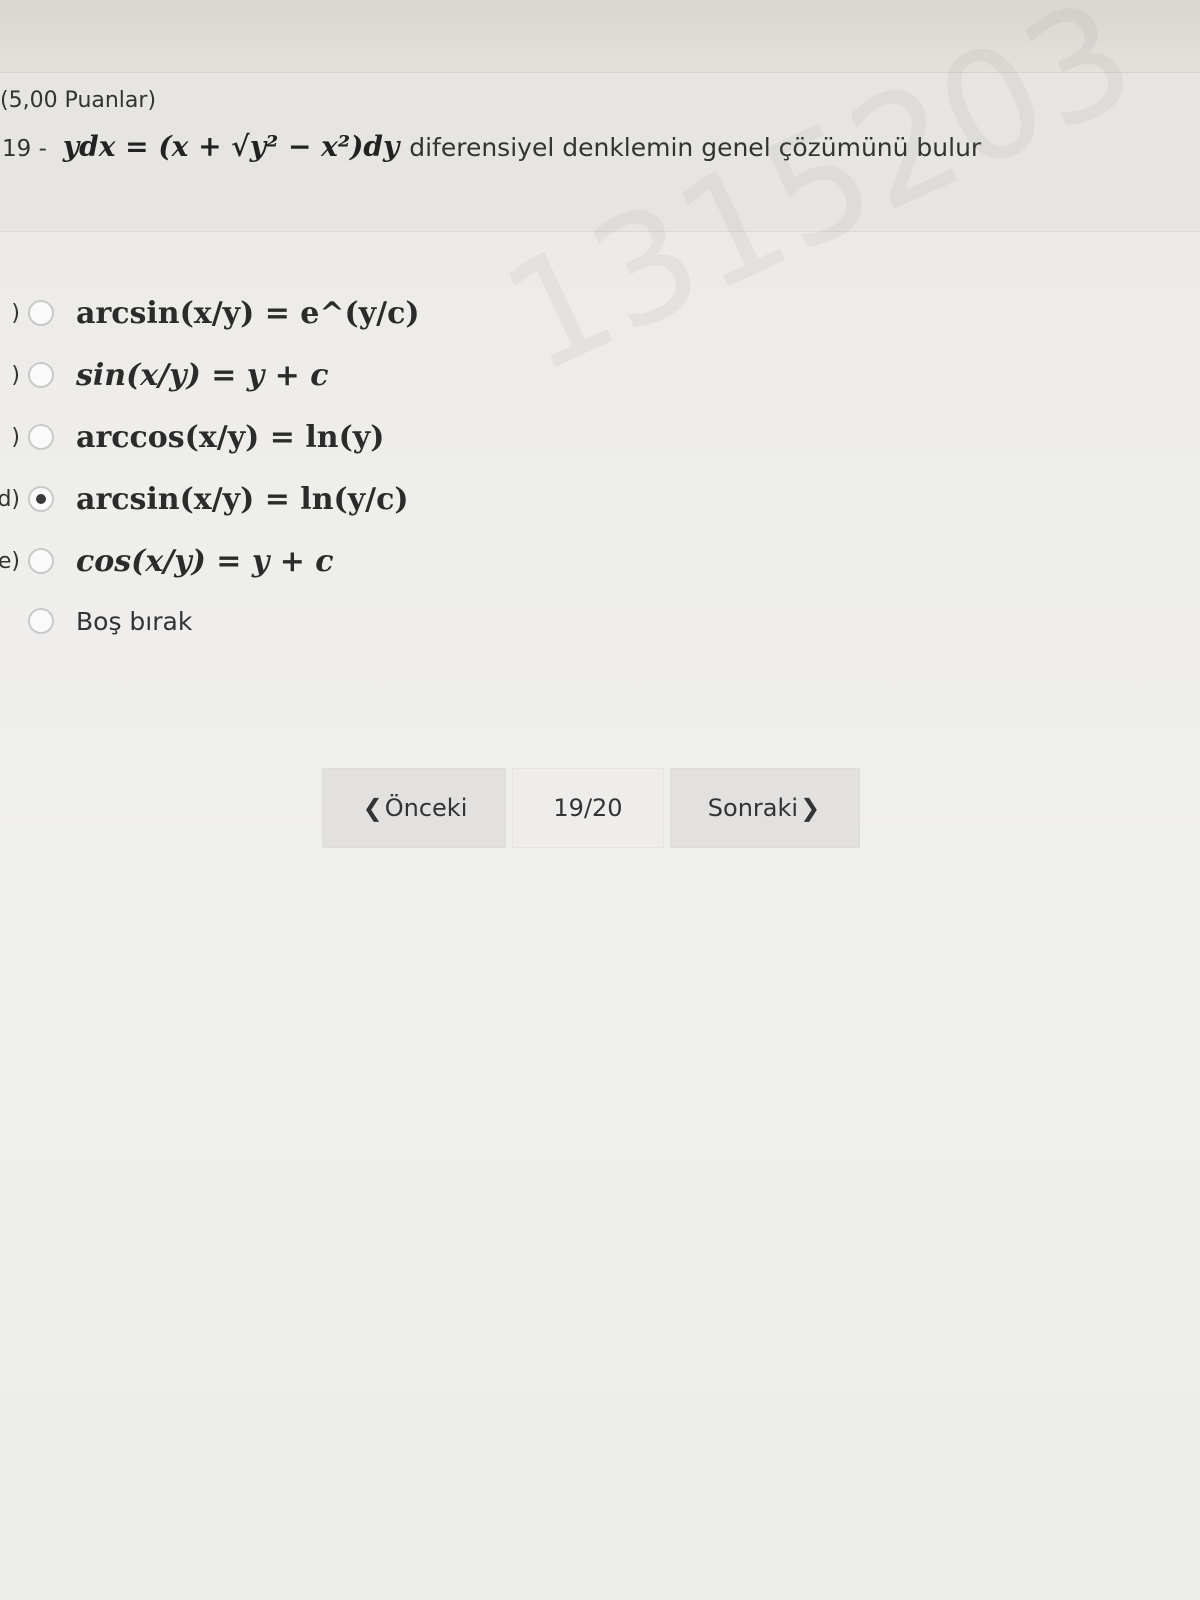 The height and width of the screenshot is (1600, 1200). I want to click on question-number: 19 -, so click(24, 149).